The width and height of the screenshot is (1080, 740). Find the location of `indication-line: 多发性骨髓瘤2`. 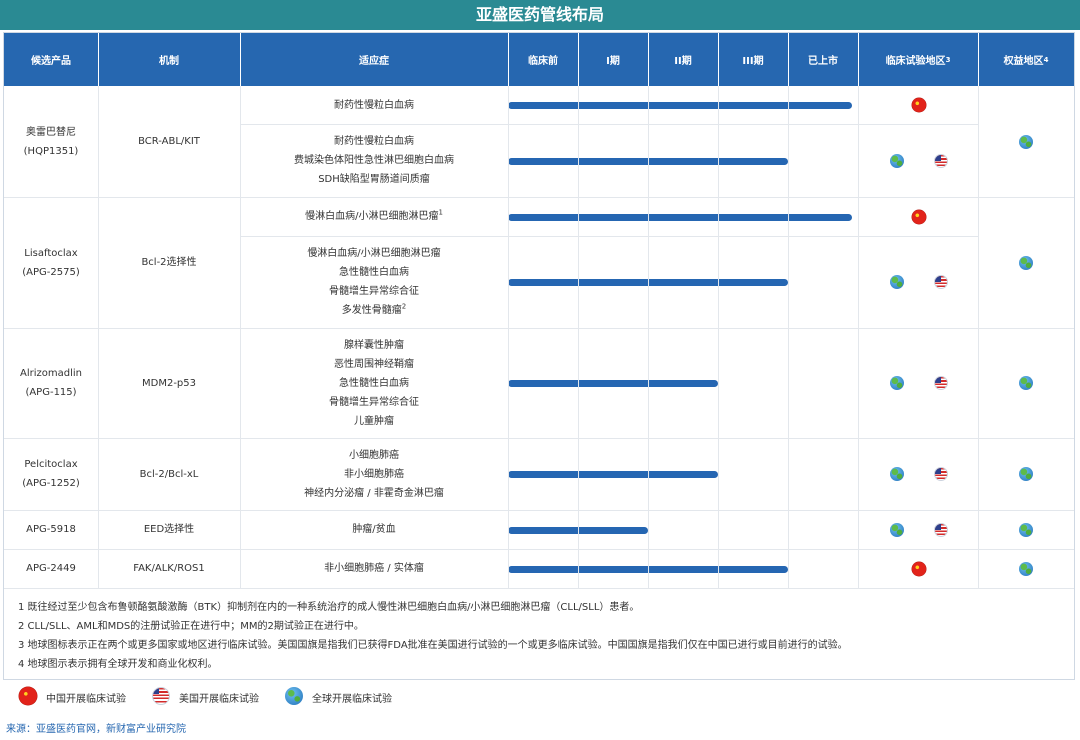

indication-line: 多发性骨髓瘤2 is located at coordinates (374, 310).